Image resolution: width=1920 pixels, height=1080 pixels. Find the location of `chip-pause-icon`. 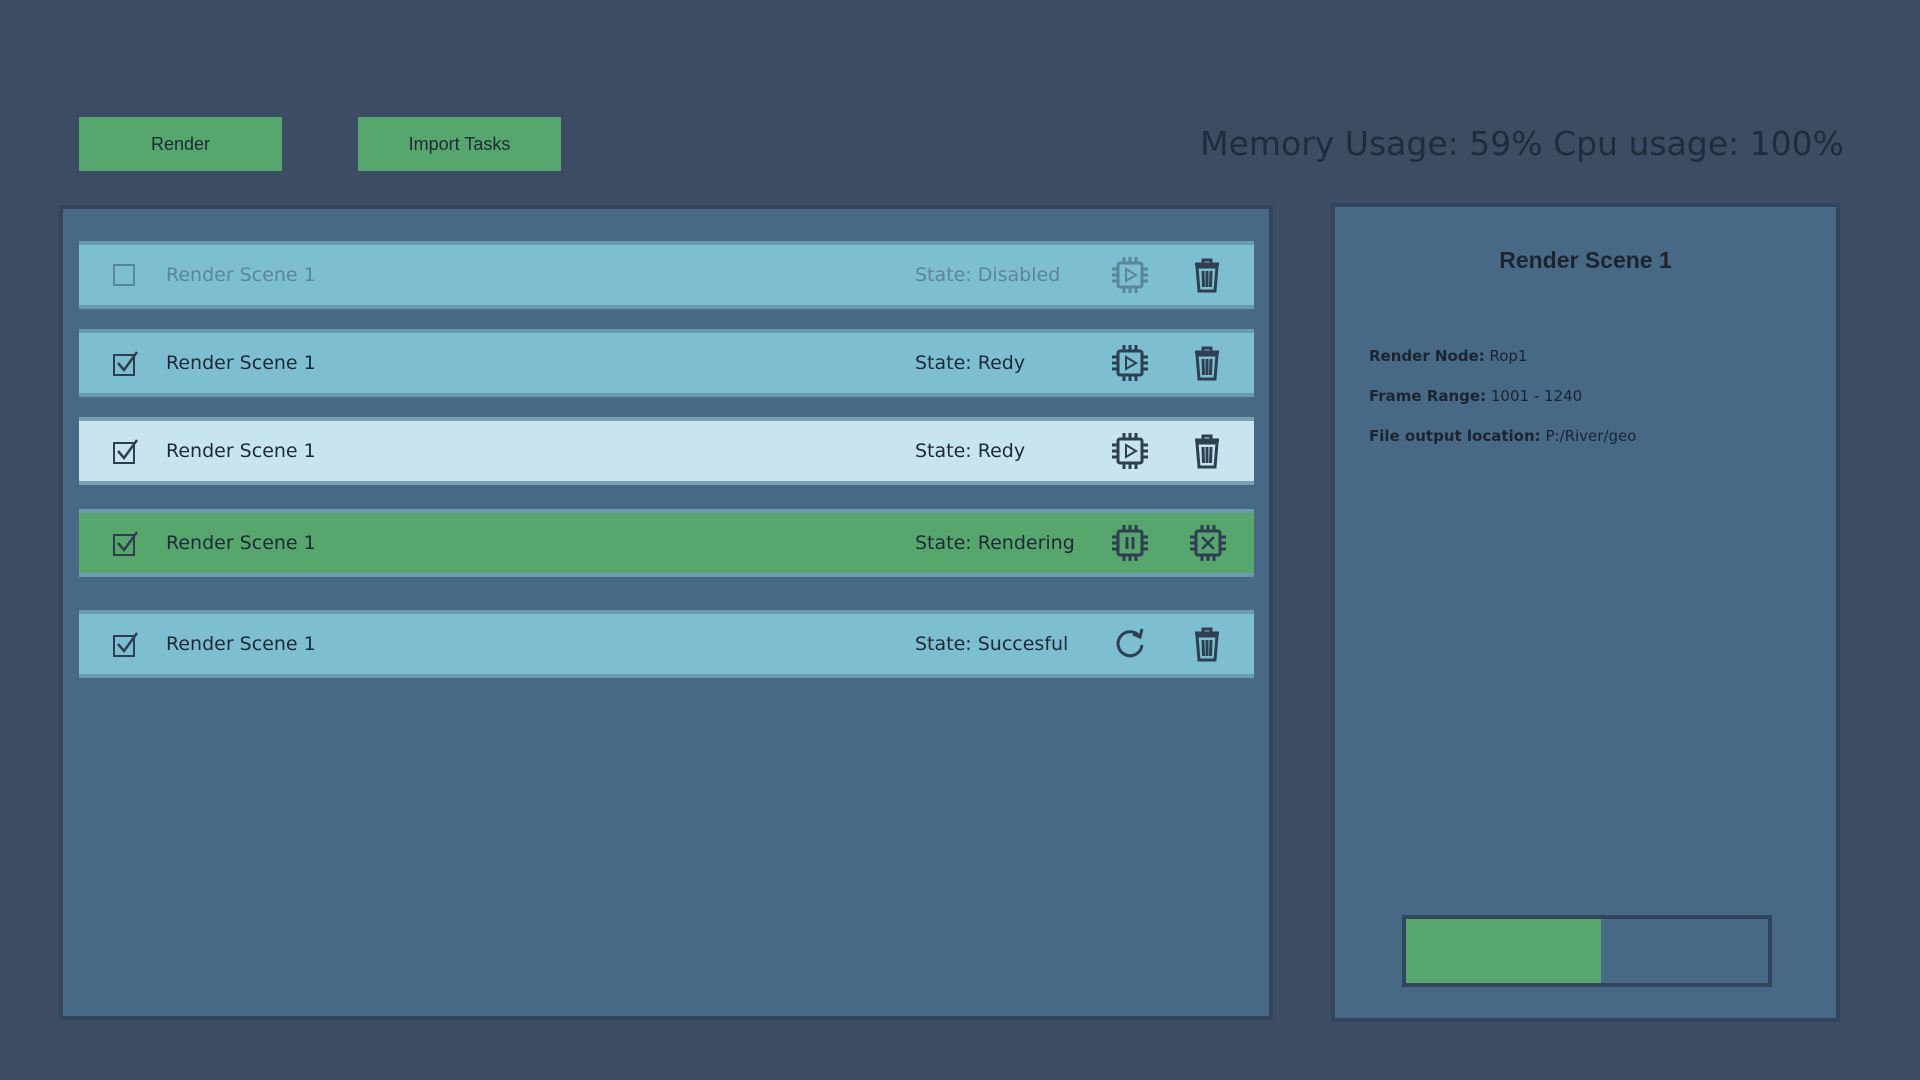

chip-pause-icon is located at coordinates (1130, 543).